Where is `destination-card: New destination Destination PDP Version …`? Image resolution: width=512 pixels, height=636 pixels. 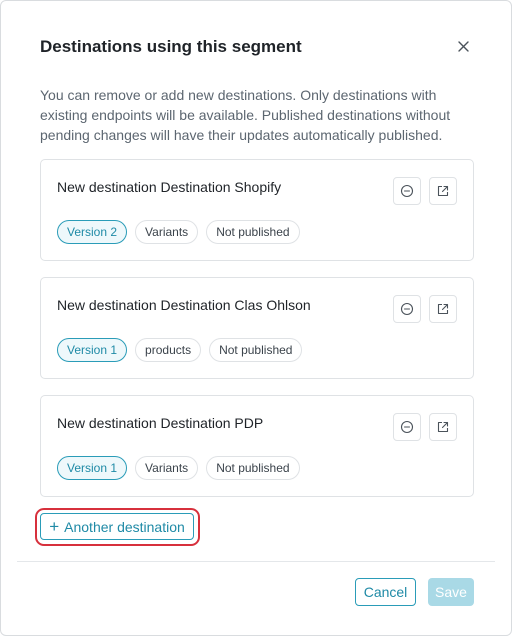 destination-card: New destination Destination PDP Version … is located at coordinates (257, 446).